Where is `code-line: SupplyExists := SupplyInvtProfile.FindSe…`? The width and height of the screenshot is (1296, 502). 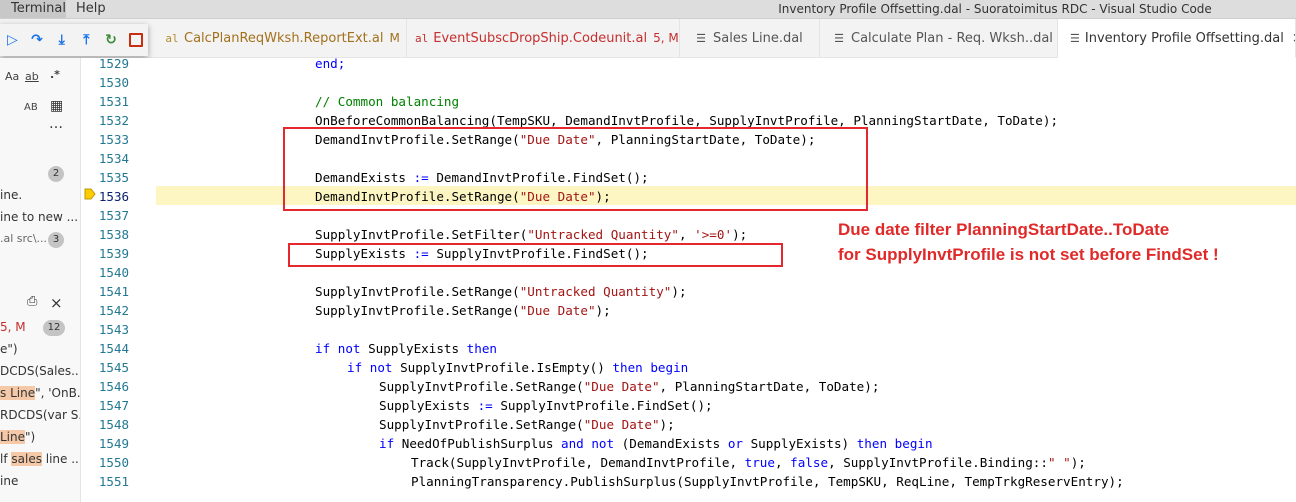 code-line: SupplyExists := SupplyInvtProfile.FindSe… is located at coordinates (546, 405).